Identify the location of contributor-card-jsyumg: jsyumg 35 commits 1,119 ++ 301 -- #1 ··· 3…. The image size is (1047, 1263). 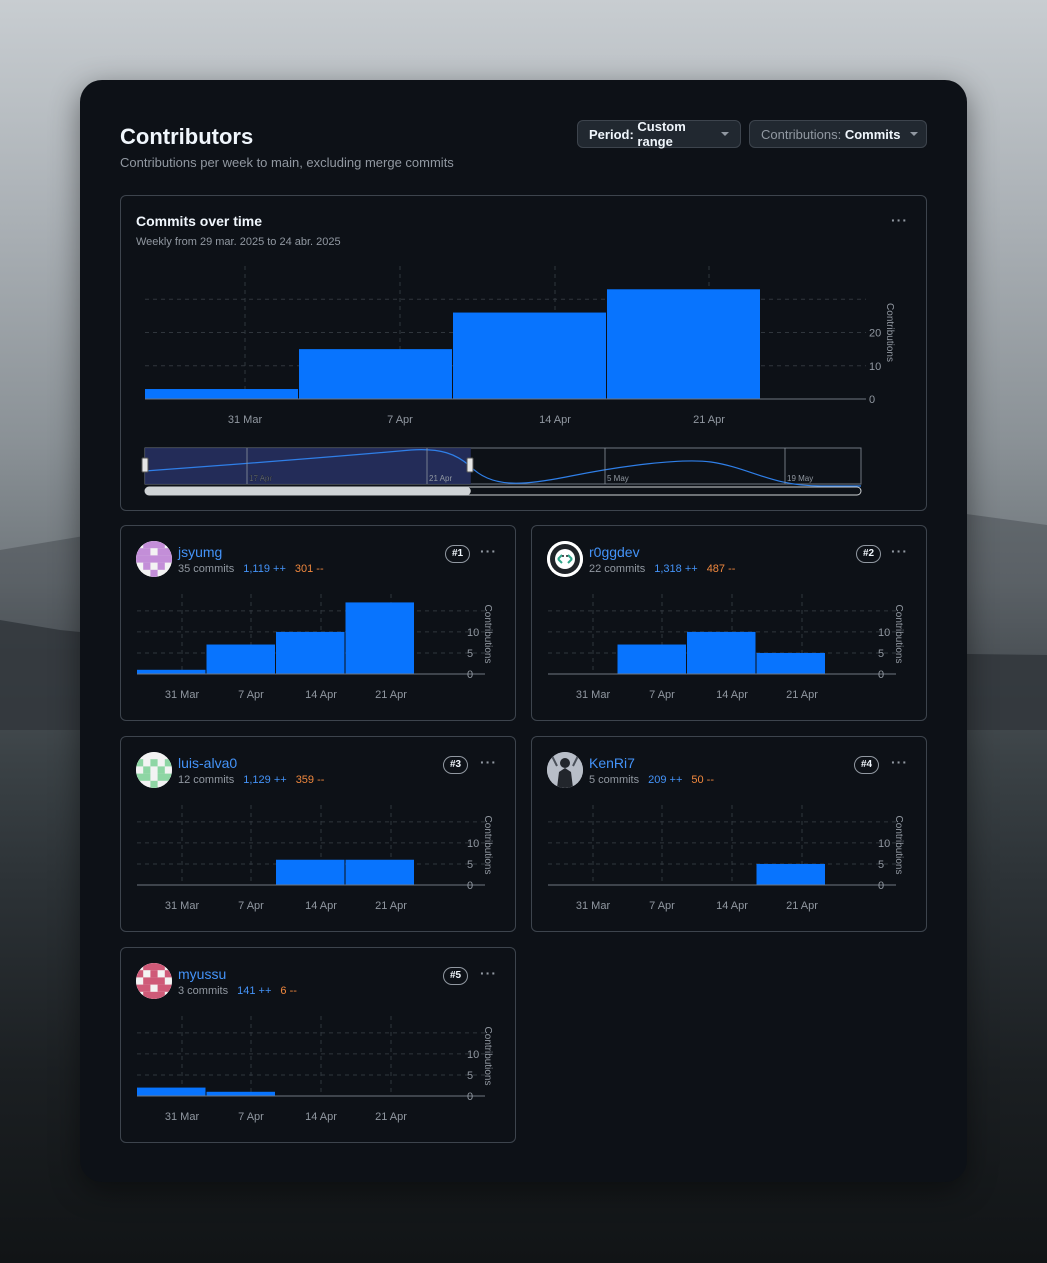
(318, 623).